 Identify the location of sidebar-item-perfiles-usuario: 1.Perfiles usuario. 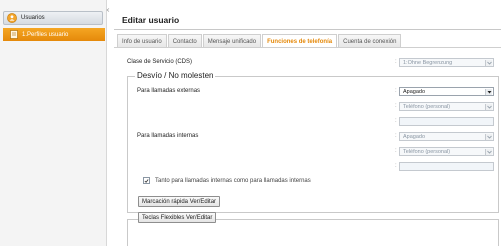
(54, 34).